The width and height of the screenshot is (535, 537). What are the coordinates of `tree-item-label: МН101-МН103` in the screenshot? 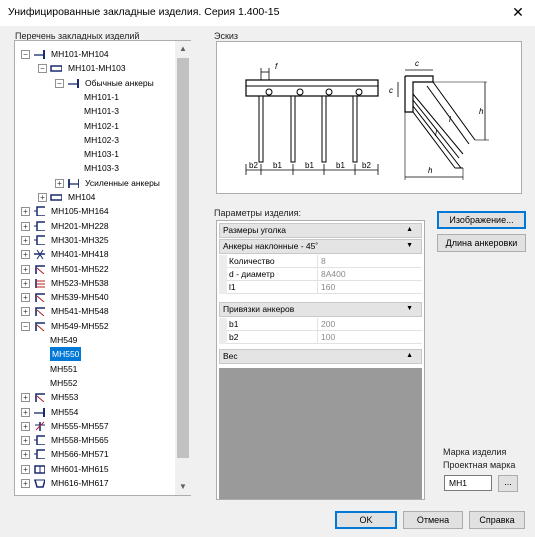 It's located at (97, 68).